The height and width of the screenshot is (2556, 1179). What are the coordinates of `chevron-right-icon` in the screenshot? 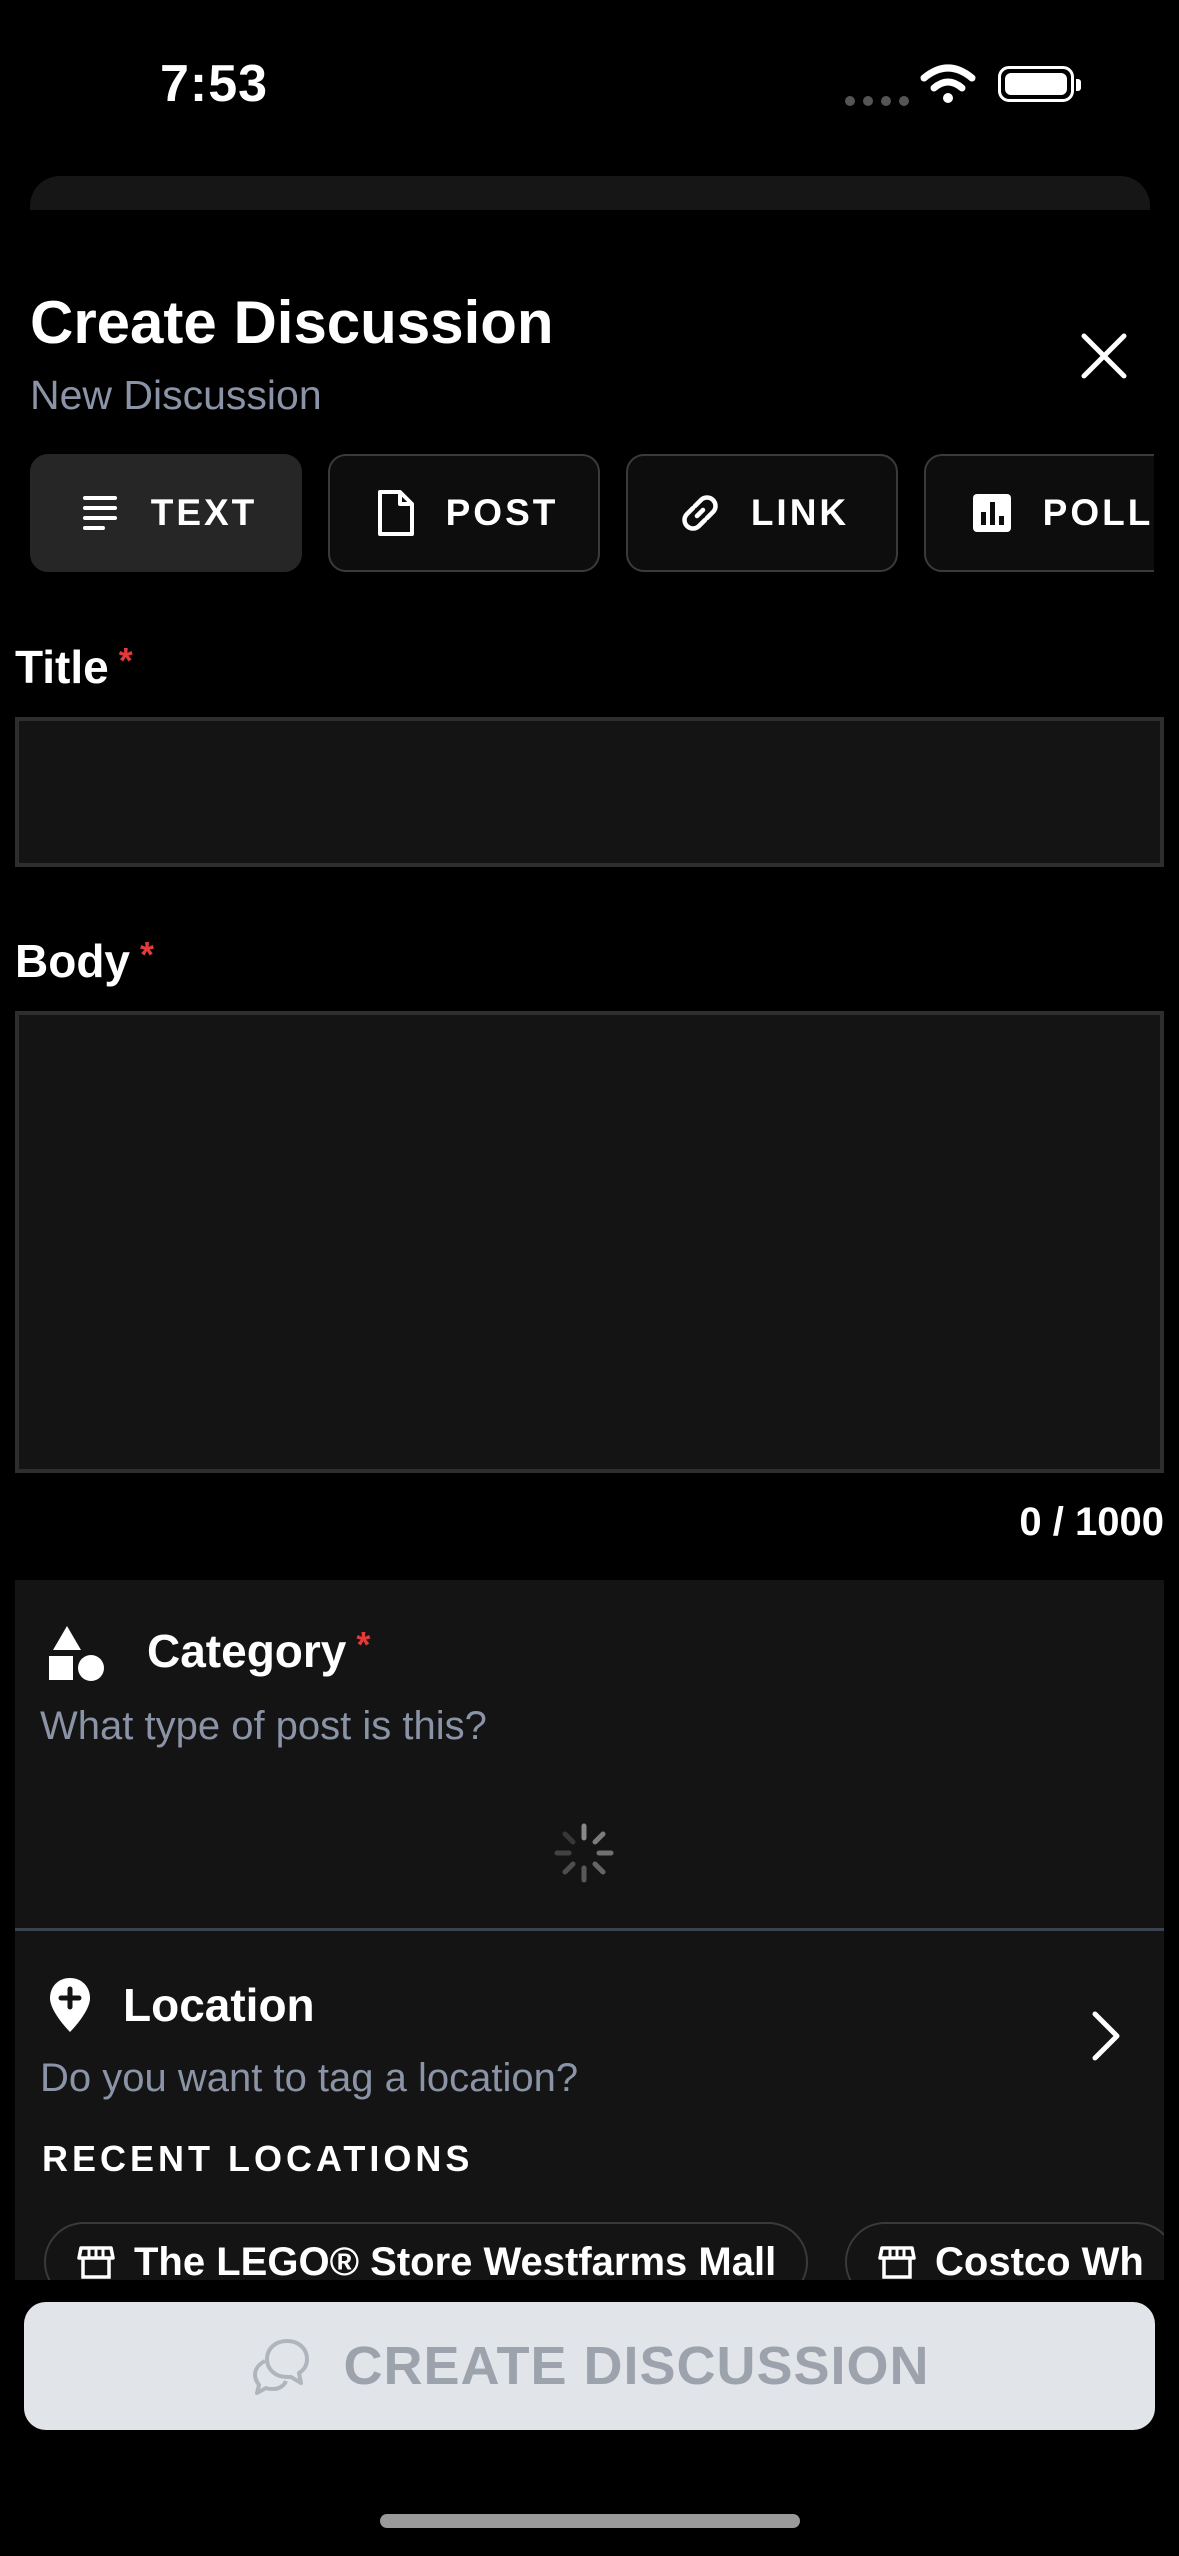 It's located at (1107, 2036).